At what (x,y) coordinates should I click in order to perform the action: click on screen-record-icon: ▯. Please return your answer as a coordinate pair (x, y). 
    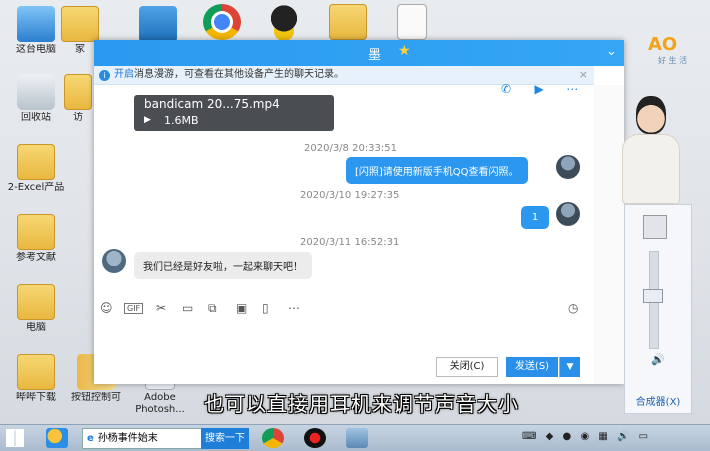
    Looking at the image, I should click on (265, 308).